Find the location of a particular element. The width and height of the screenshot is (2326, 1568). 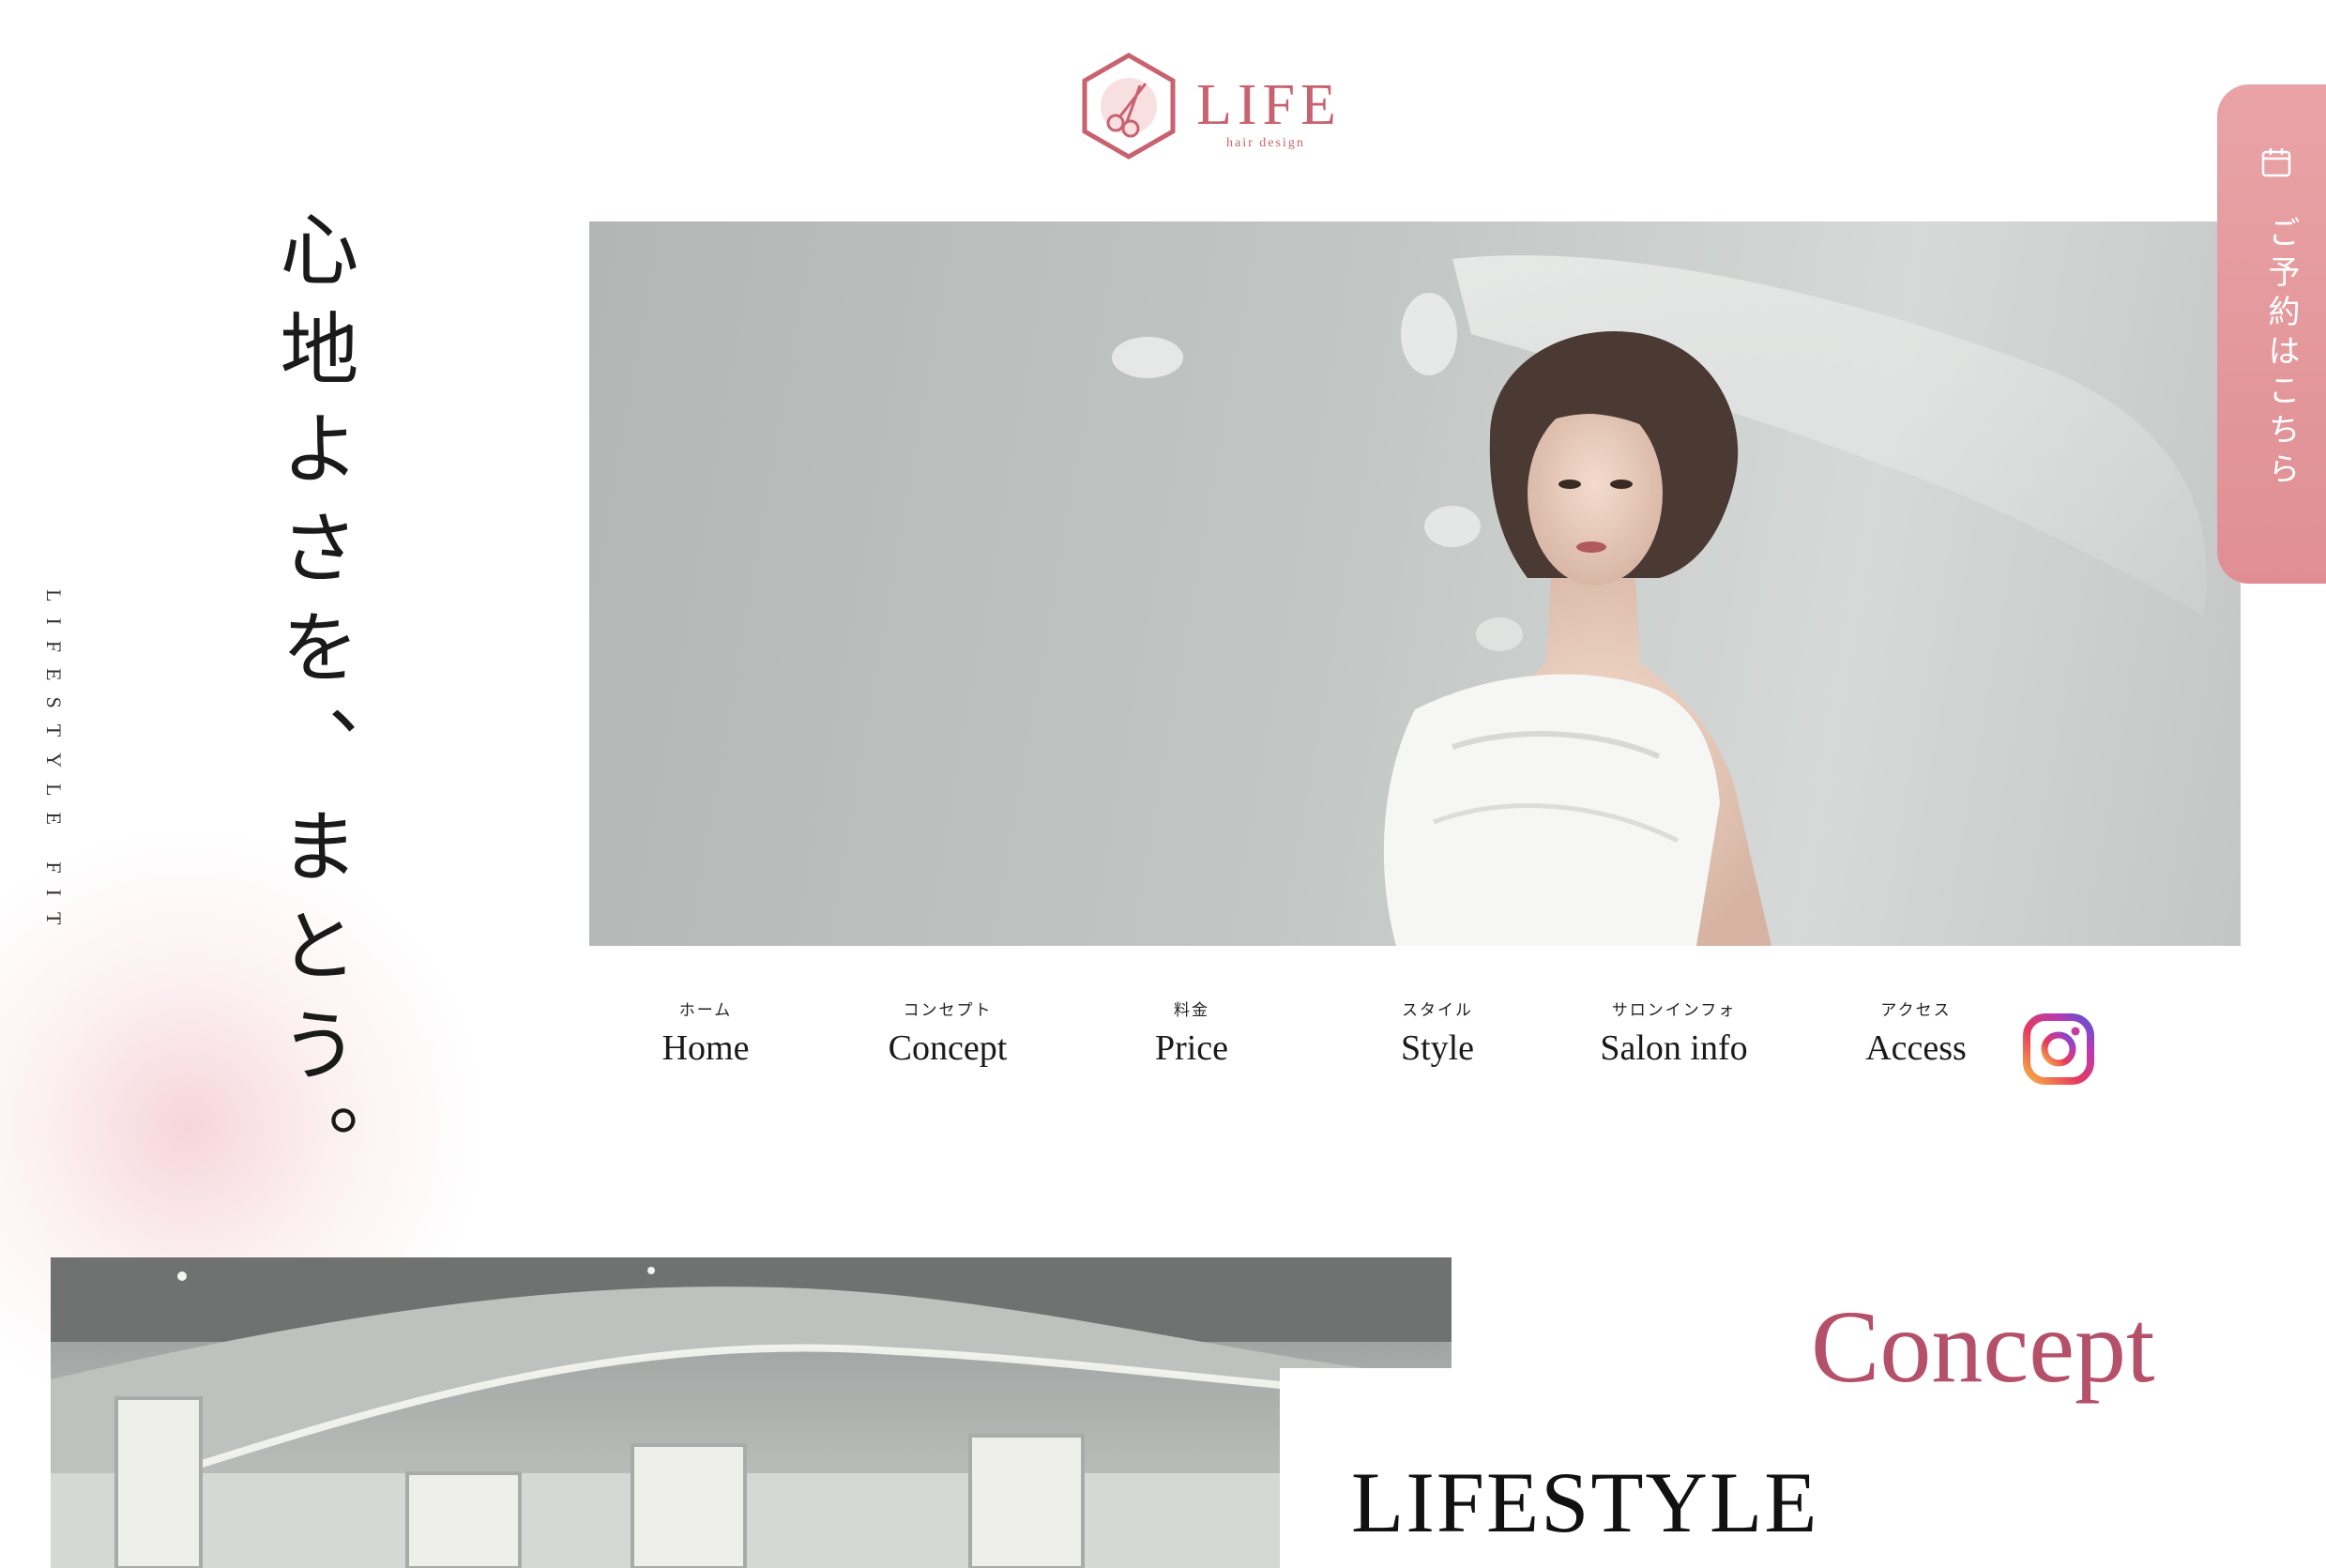

nav-style-jp: スタイル is located at coordinates (1437, 1010).